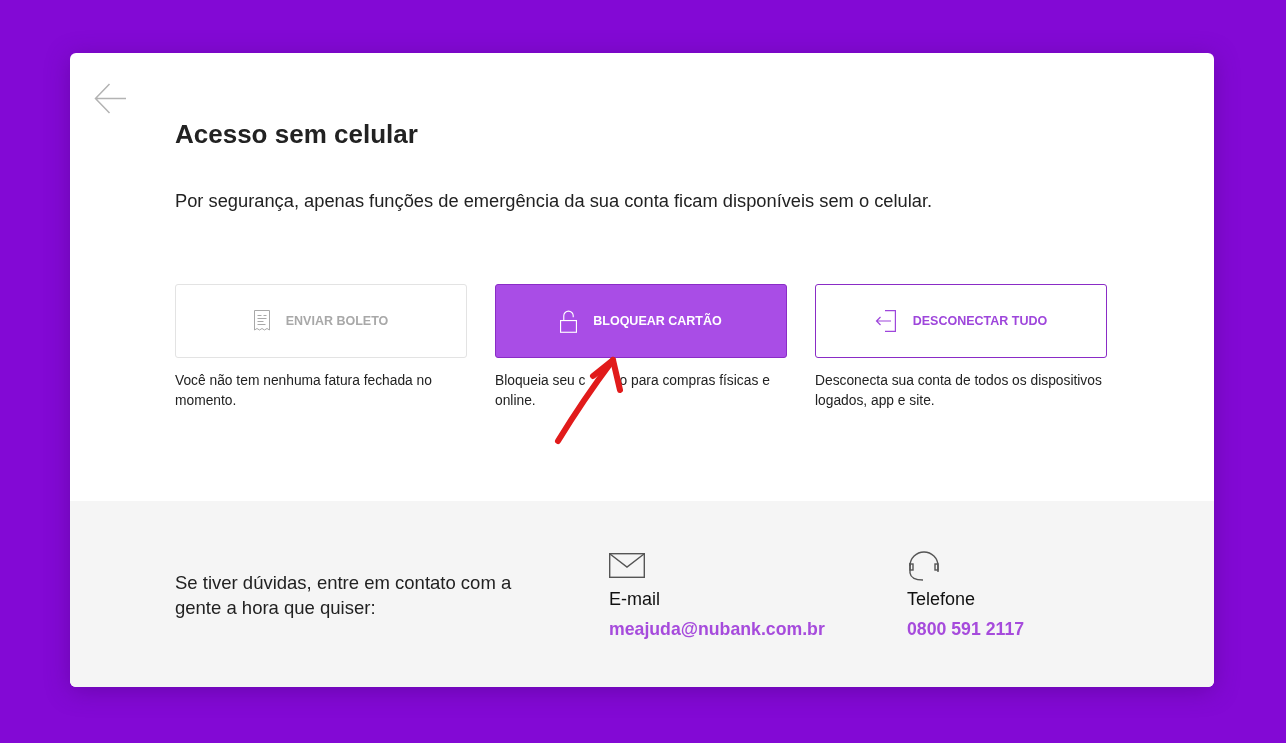 This screenshot has width=1286, height=743. What do you see at coordinates (540, 381) in the screenshot?
I see `action-description: Bloqueia seu c` at bounding box center [540, 381].